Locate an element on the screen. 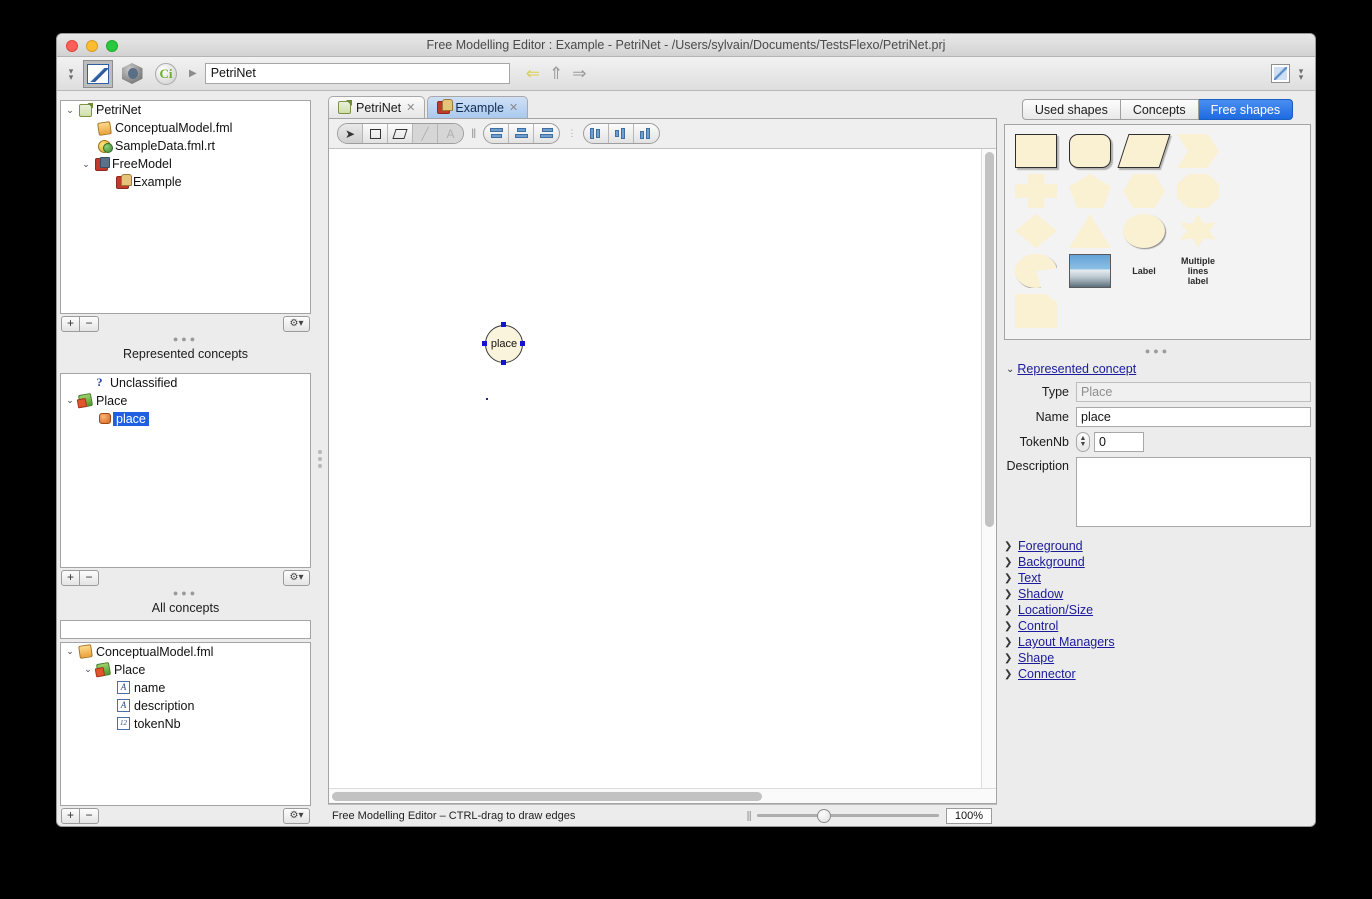 The width and height of the screenshot is (1372, 899). select-tool-button: ➤ is located at coordinates (350, 133).